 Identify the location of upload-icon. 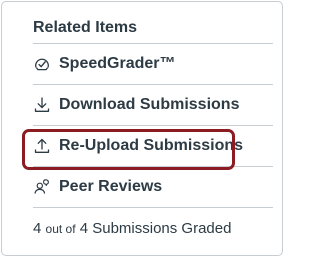
(42, 146).